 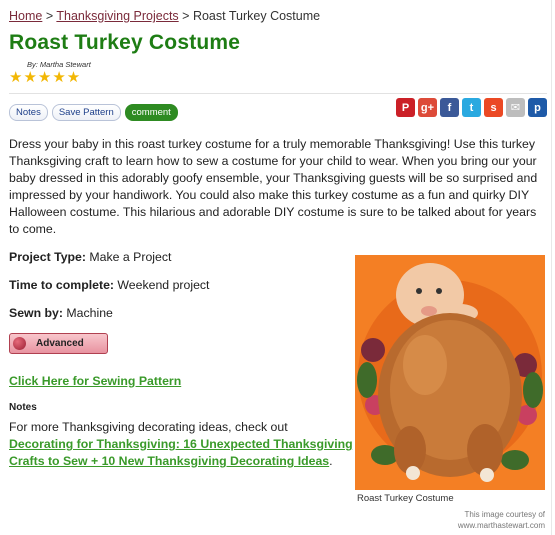 What do you see at coordinates (25, 16) in the screenshot?
I see `breadcrumb-home-link: Home` at bounding box center [25, 16].